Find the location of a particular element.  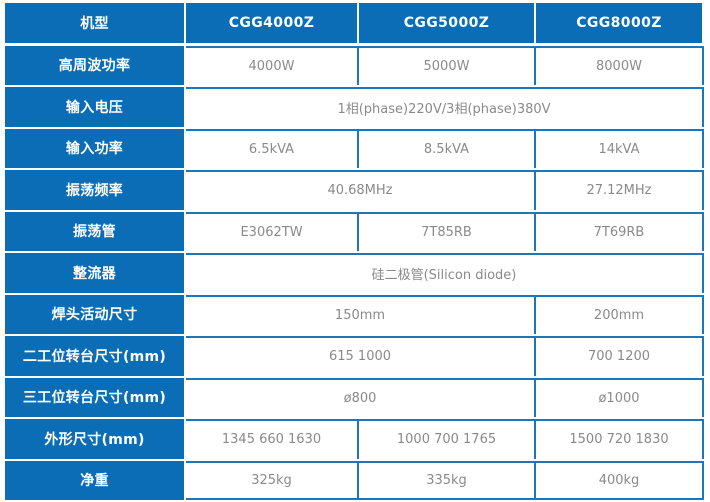

header-models: CGG4000Z CGG5000Z CGG8000Z is located at coordinates (445, 23).